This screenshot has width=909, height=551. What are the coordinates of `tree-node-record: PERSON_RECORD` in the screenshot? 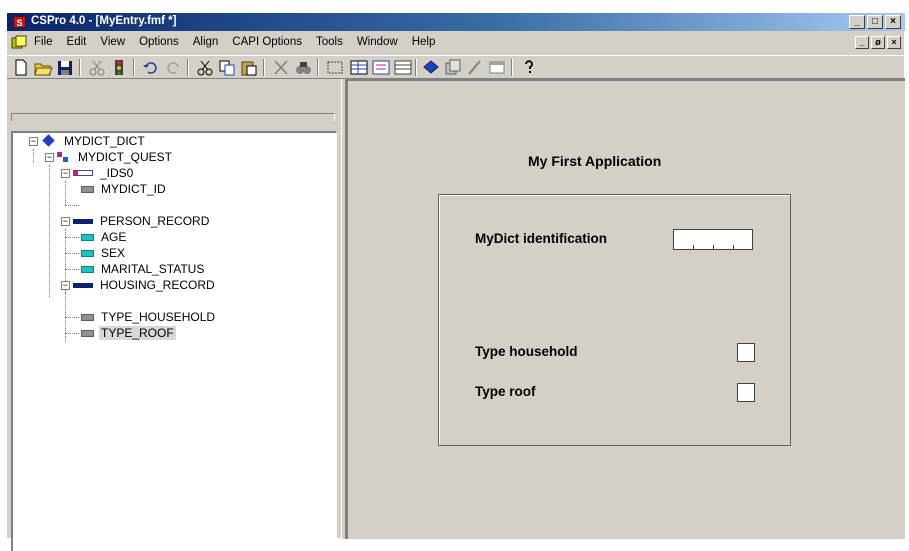 It's located at (142, 221).